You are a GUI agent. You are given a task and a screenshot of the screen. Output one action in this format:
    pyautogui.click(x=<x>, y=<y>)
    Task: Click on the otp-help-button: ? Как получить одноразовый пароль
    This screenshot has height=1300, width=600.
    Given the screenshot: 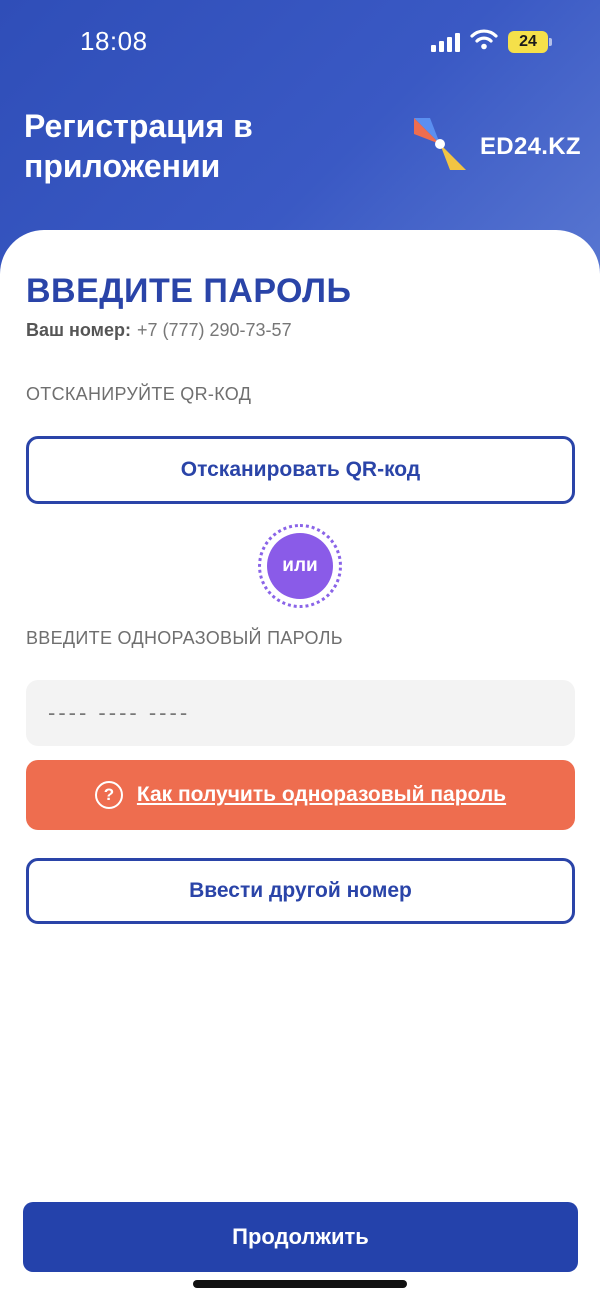 What is the action you would take?
    pyautogui.click(x=300, y=795)
    